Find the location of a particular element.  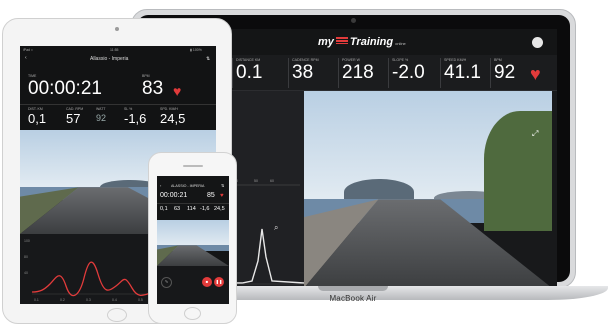

stat-distance: DISTANCE KM 0.1 is located at coordinates (247, 73).